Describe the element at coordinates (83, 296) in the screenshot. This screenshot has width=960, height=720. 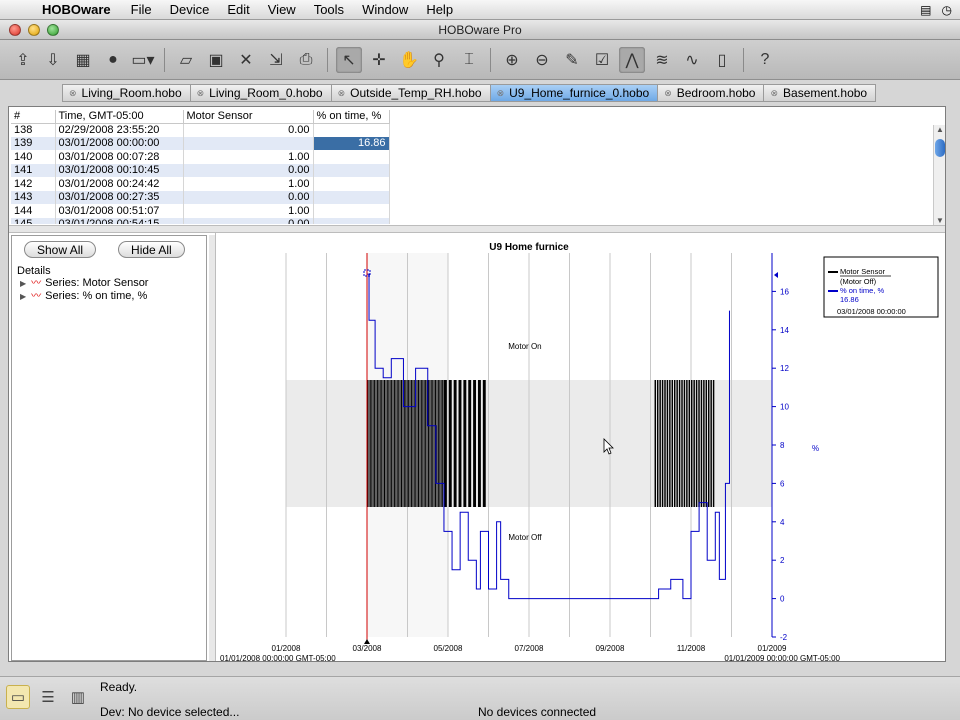
I see `series-item-pct: ▶ 〰 Series: % on time, %` at that location.